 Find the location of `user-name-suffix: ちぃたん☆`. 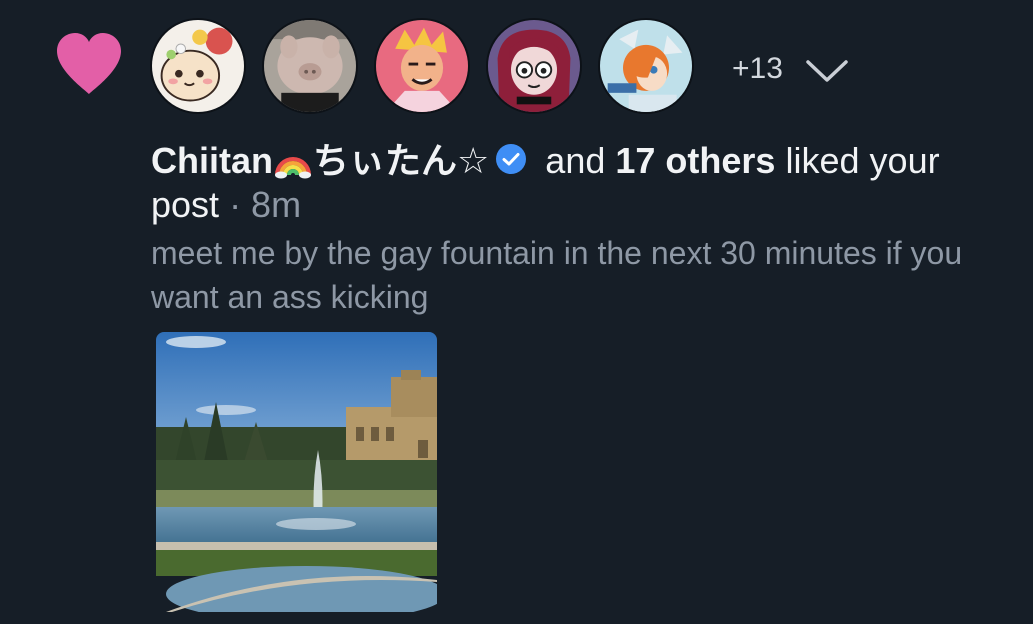

user-name-suffix: ちぃたん☆ is located at coordinates (401, 160).